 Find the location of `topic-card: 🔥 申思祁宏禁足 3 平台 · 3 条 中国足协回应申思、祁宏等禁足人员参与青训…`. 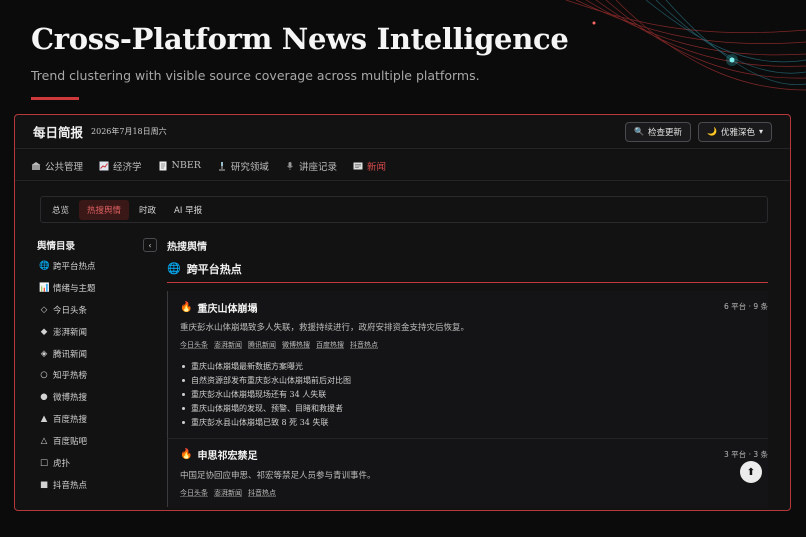

topic-card: 🔥 申思祁宏禁足 3 平台 · 3 条 中国足协回应申思、祁宏等禁足人员参与青训… is located at coordinates (467, 472).